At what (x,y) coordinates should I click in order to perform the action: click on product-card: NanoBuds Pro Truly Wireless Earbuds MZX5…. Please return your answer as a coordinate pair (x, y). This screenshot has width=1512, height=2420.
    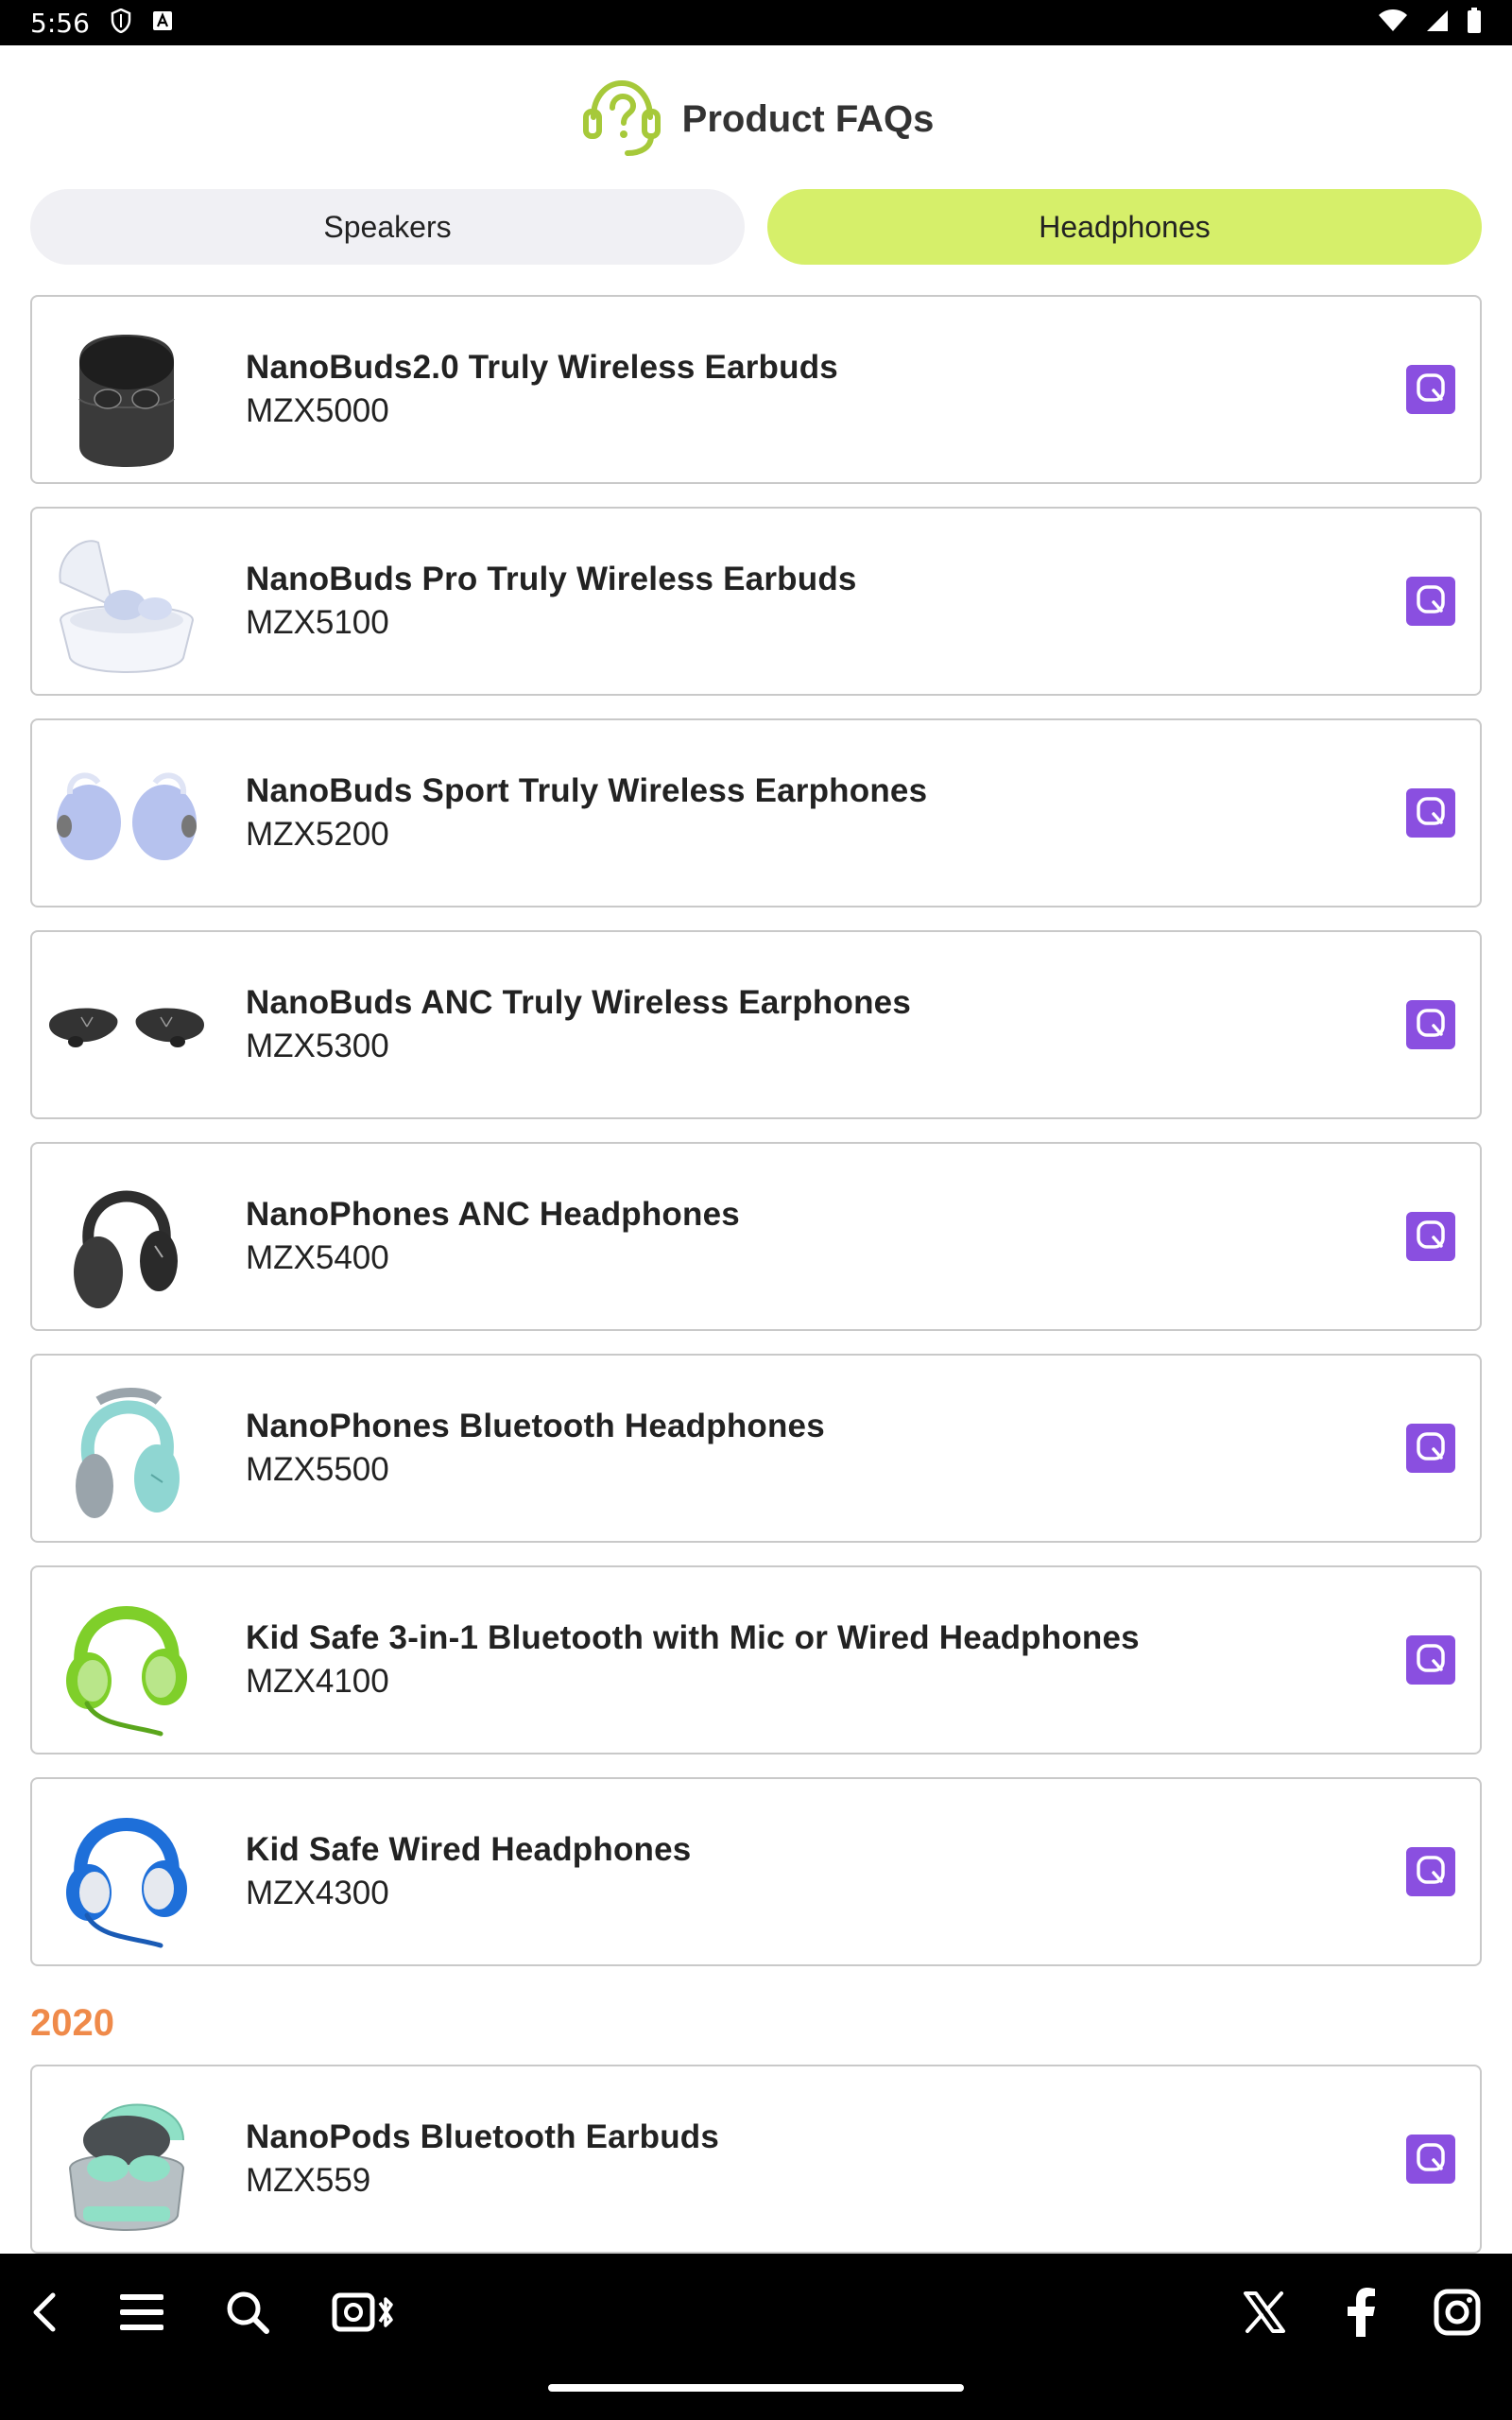
    Looking at the image, I should click on (756, 601).